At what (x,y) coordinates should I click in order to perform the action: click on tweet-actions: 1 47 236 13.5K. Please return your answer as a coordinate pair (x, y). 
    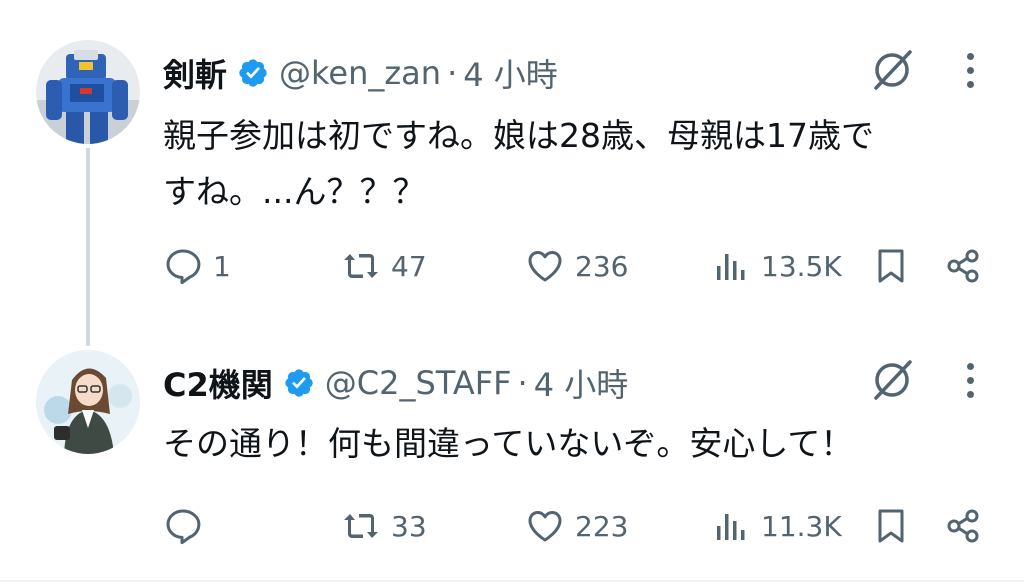
    Looking at the image, I should click on (578, 266).